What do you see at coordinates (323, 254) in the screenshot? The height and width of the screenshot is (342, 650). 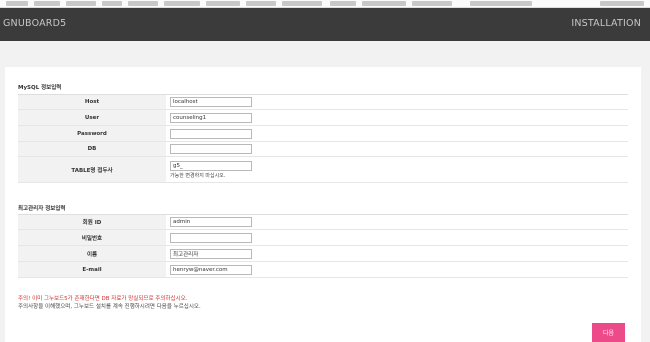 I see `admin-row-name: 이름` at bounding box center [323, 254].